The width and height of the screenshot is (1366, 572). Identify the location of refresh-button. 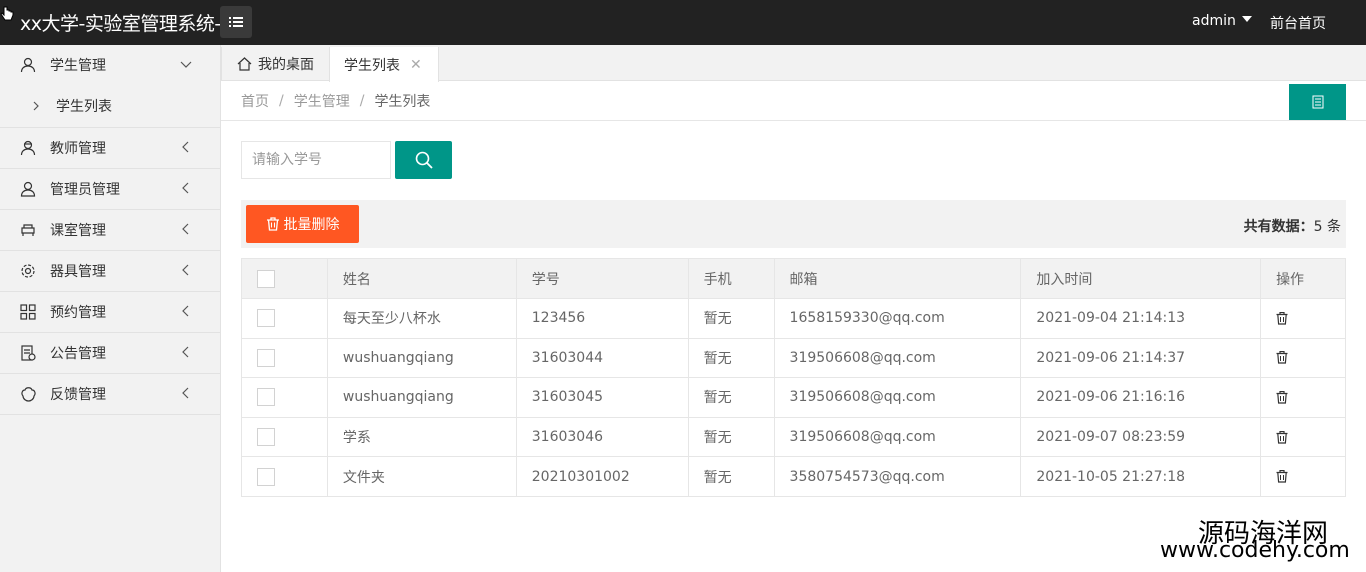
(1317, 102).